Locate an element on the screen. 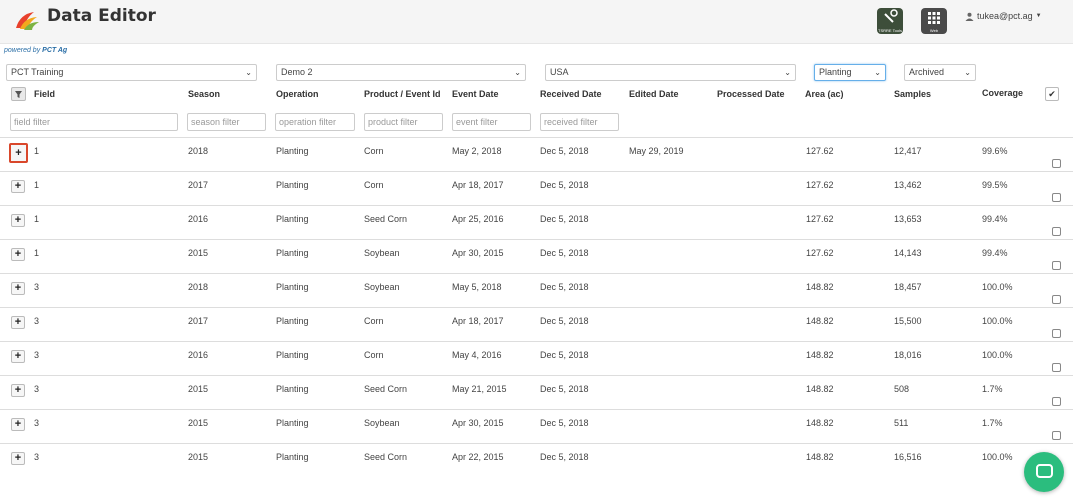 The image size is (1073, 500). operation-select: Planting ⌄ is located at coordinates (850, 72).